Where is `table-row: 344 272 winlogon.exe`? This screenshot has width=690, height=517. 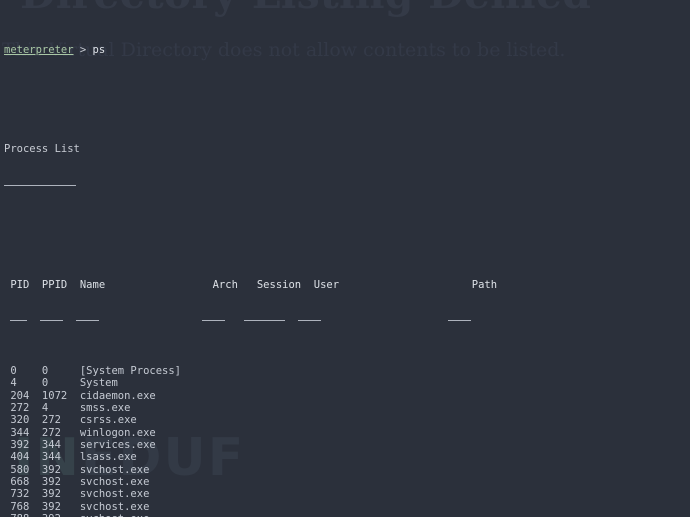 table-row: 344 272 winlogon.exe is located at coordinates (80, 432).